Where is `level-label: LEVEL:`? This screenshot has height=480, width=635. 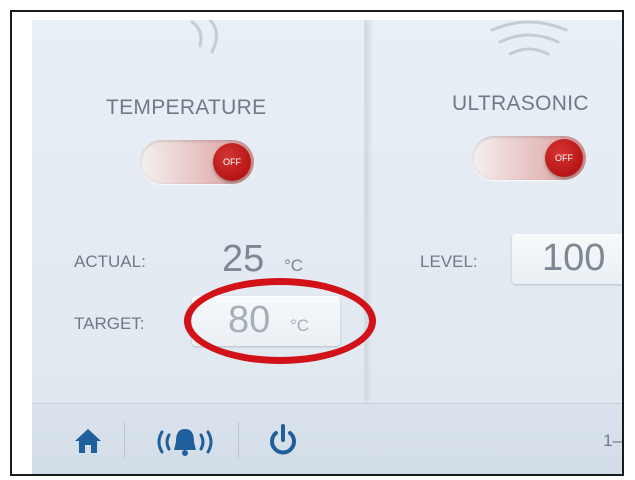
level-label: LEVEL: is located at coordinates (449, 261).